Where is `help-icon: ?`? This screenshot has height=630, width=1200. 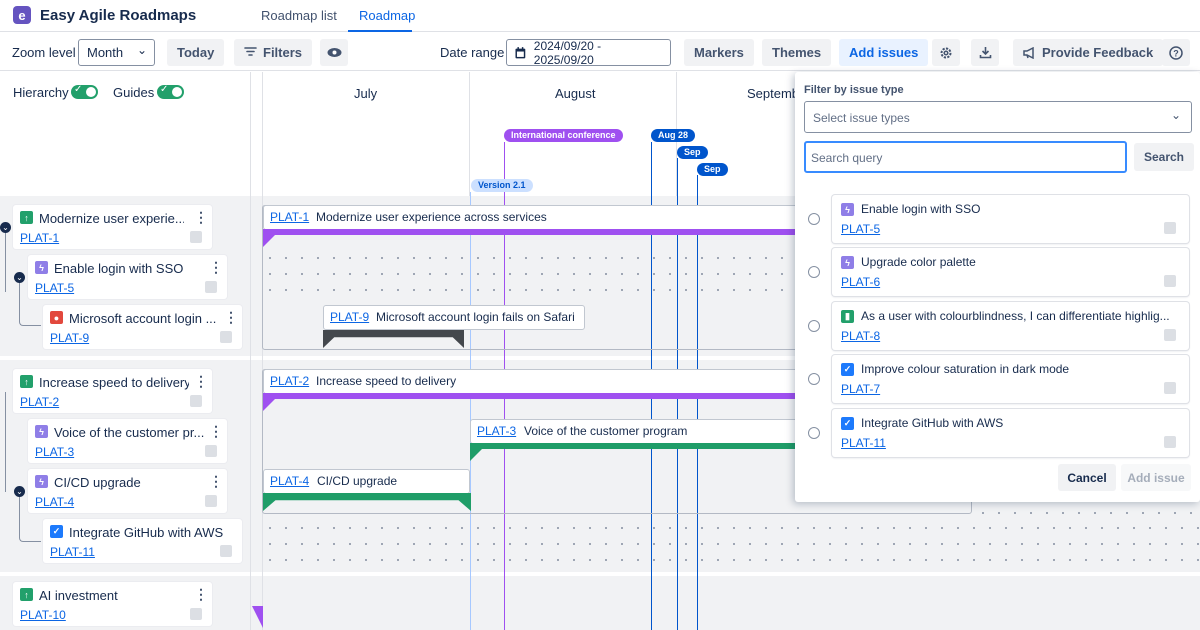
help-icon: ? is located at coordinates (1176, 52).